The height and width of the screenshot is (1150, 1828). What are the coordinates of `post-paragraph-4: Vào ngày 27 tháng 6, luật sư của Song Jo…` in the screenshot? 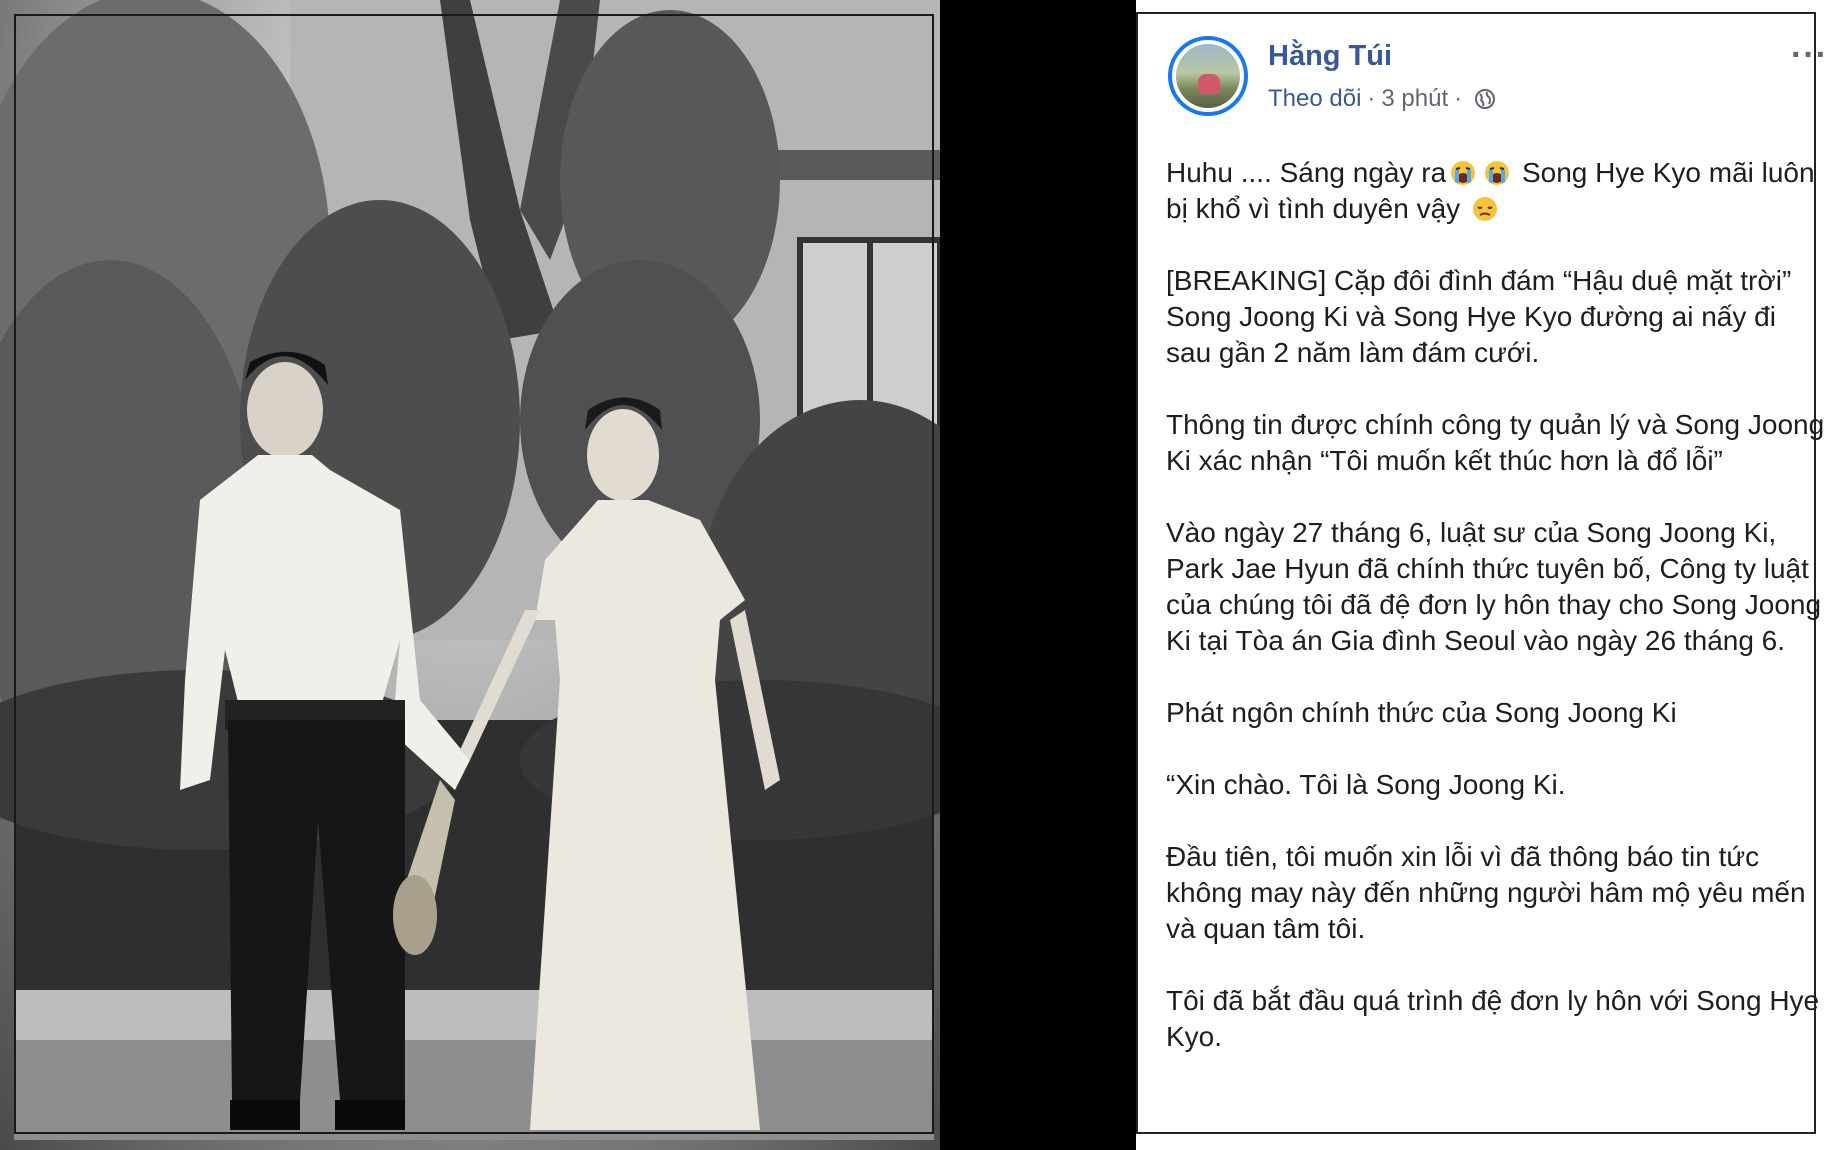 It's located at (1494, 586).